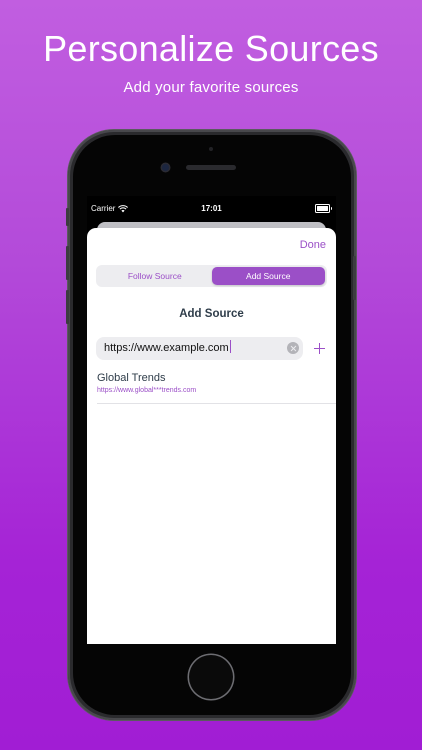  I want to click on side-button-power, so click(354, 278).